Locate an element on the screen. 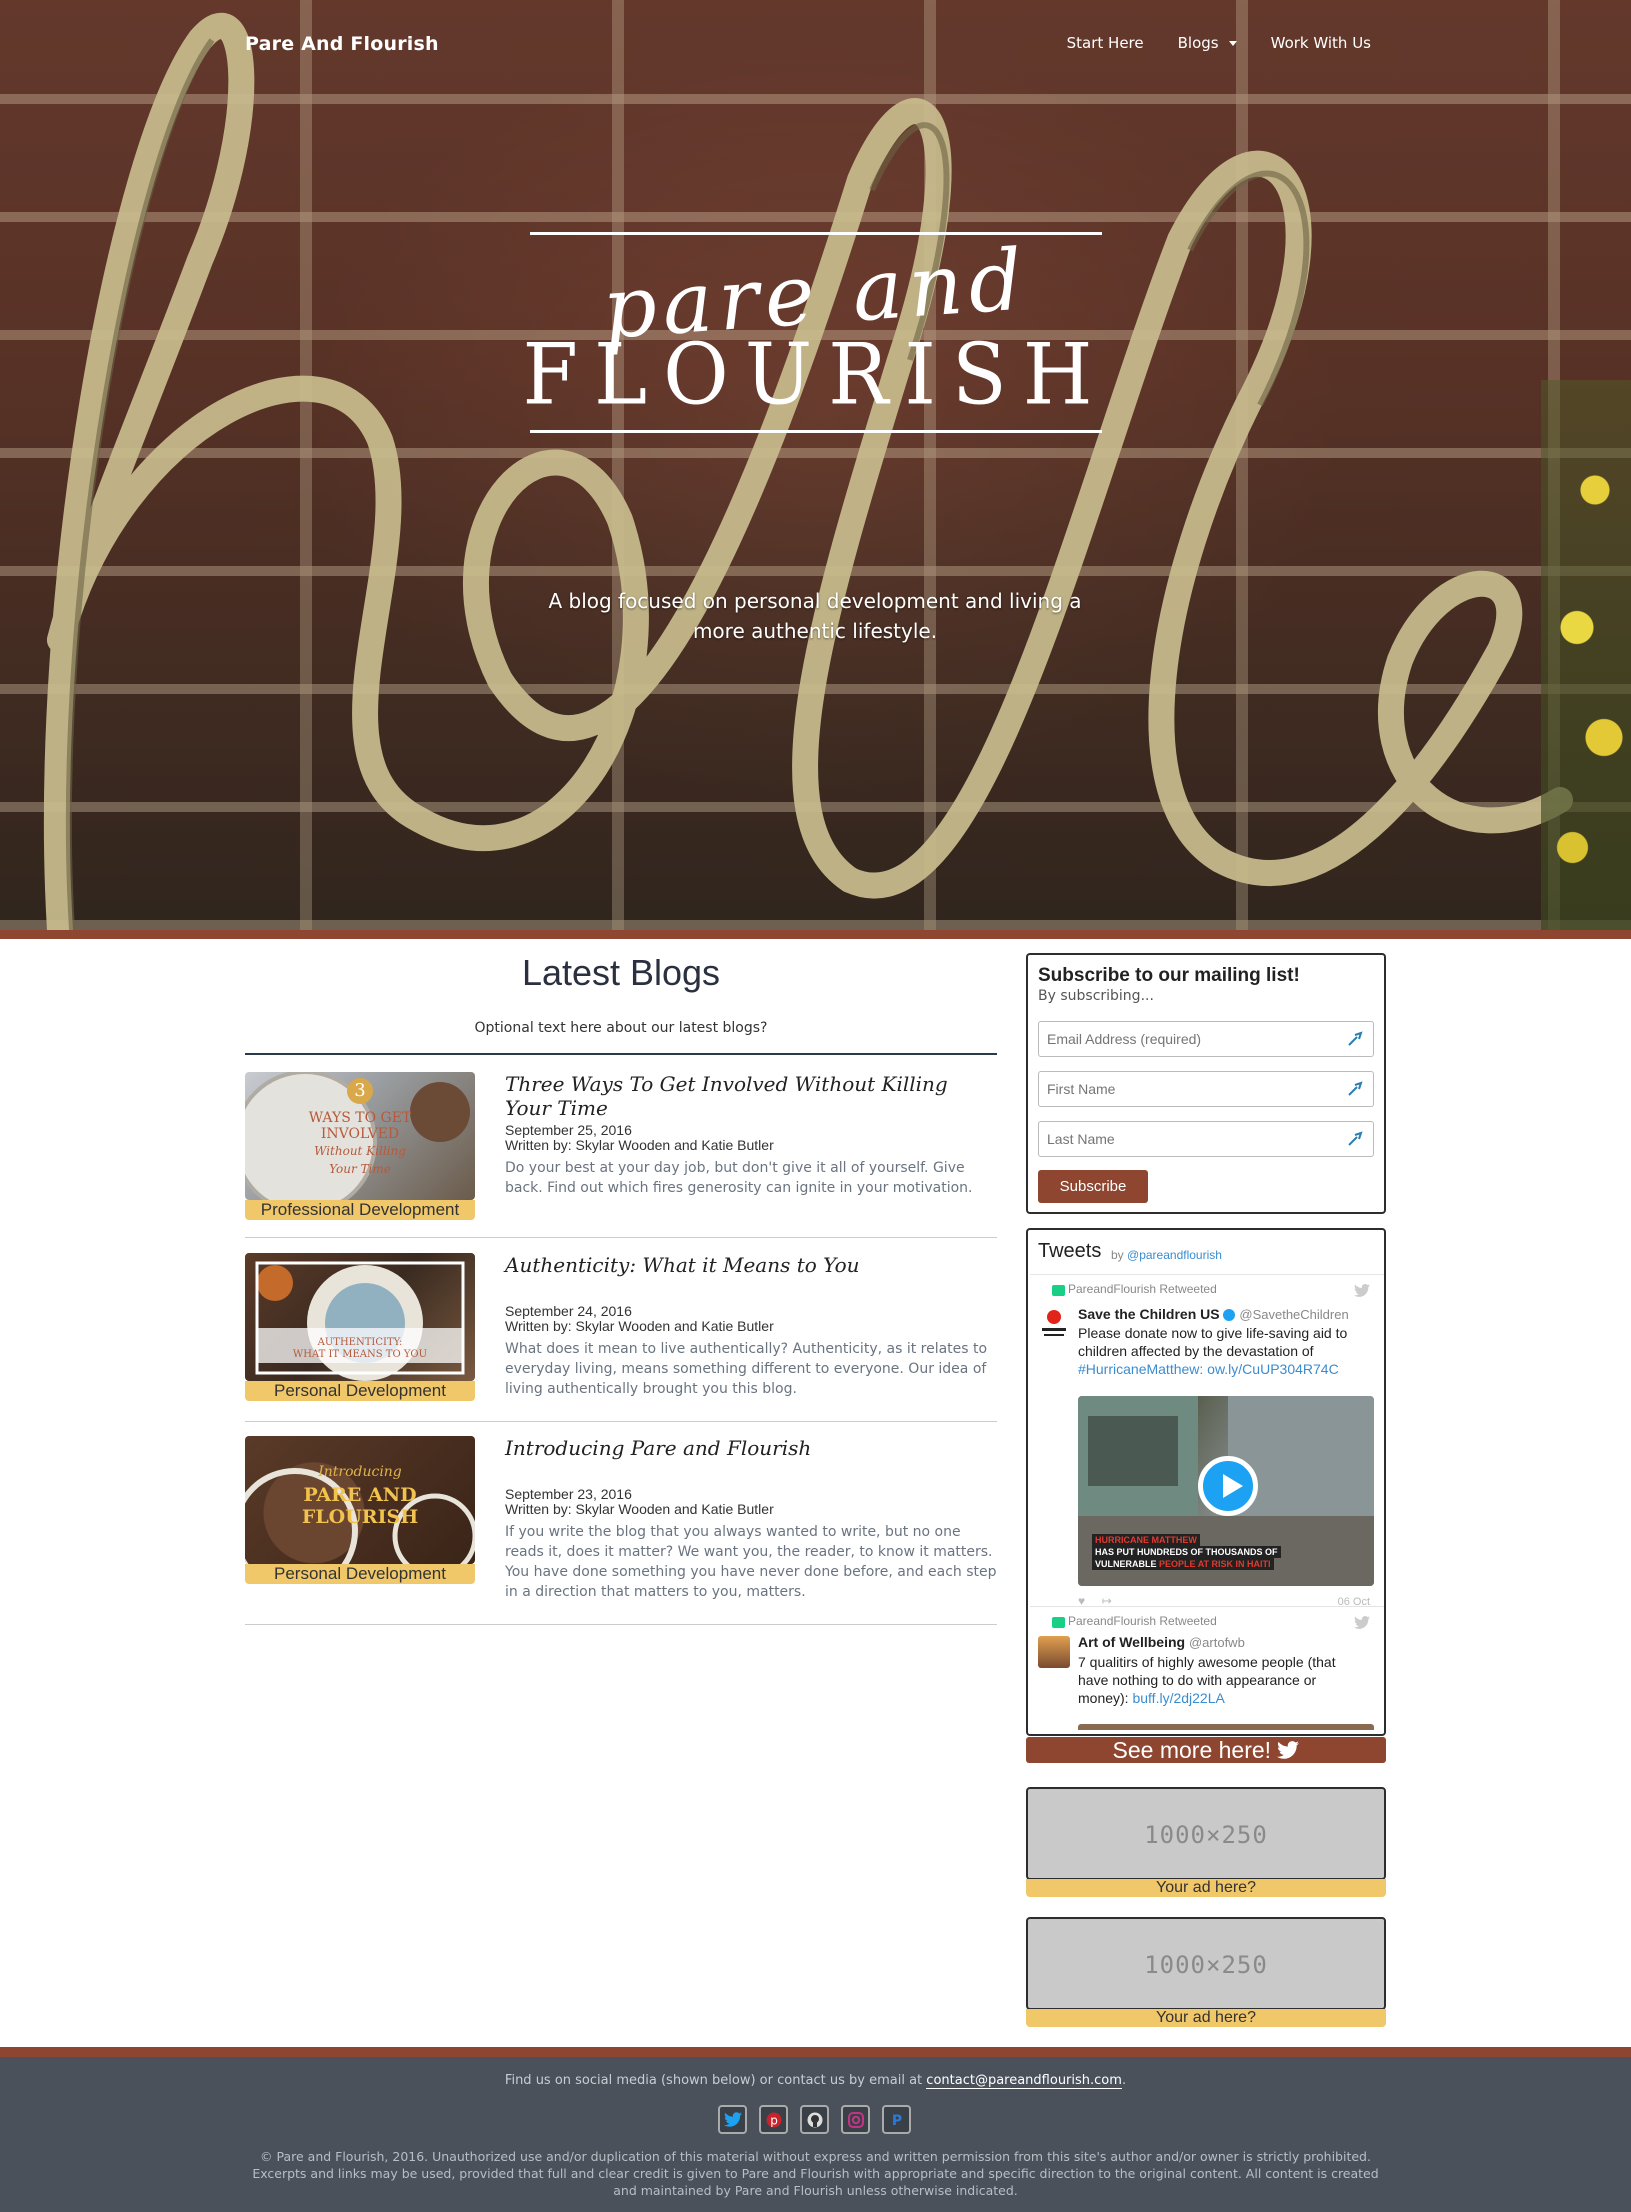 The width and height of the screenshot is (1631, 2212). last-name-field is located at coordinates (1206, 1139).